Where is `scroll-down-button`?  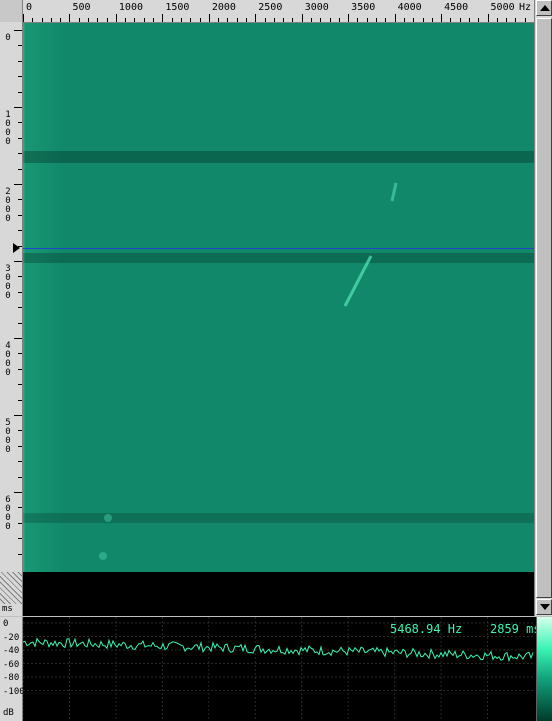 scroll-down-button is located at coordinates (544, 607).